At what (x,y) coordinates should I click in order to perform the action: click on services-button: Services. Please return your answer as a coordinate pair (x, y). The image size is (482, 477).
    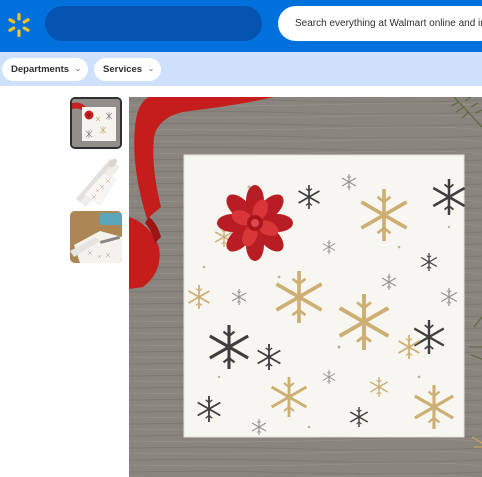
    Looking at the image, I should click on (127, 69).